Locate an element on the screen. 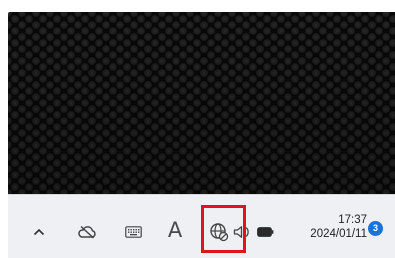 The width and height of the screenshot is (395, 258). speaker-icon is located at coordinates (241, 232).